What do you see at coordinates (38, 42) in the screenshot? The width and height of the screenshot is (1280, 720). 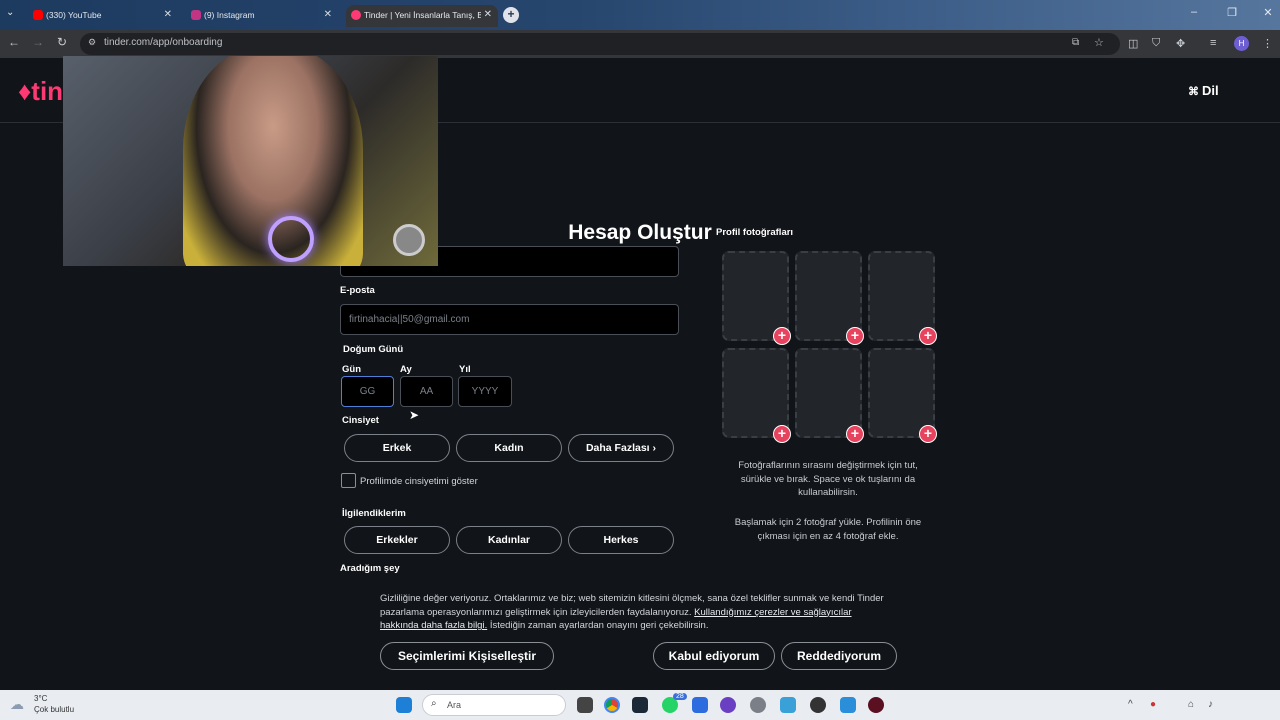 I see `forward-icon: →` at bounding box center [38, 42].